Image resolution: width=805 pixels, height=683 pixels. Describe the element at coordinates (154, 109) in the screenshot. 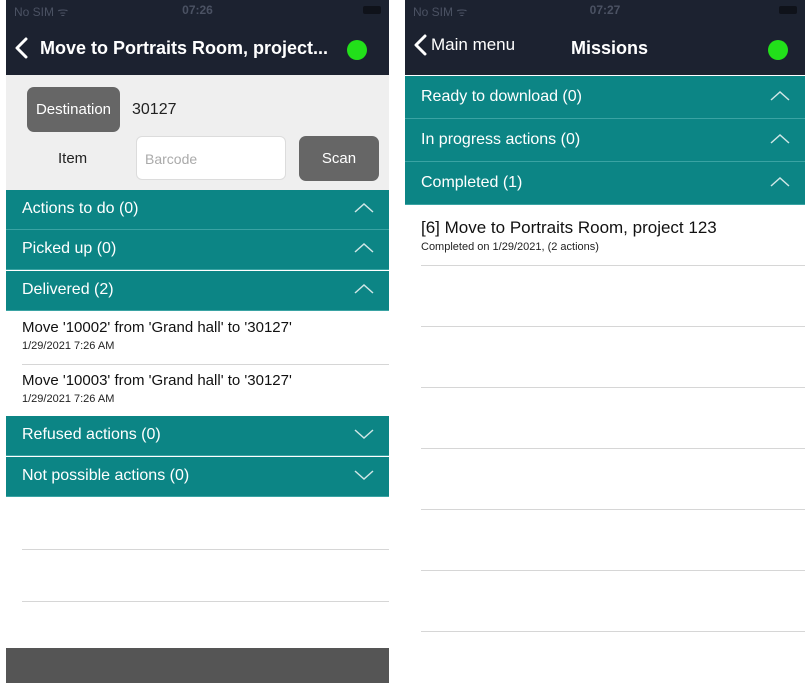

I see `destination-value: 30127` at that location.